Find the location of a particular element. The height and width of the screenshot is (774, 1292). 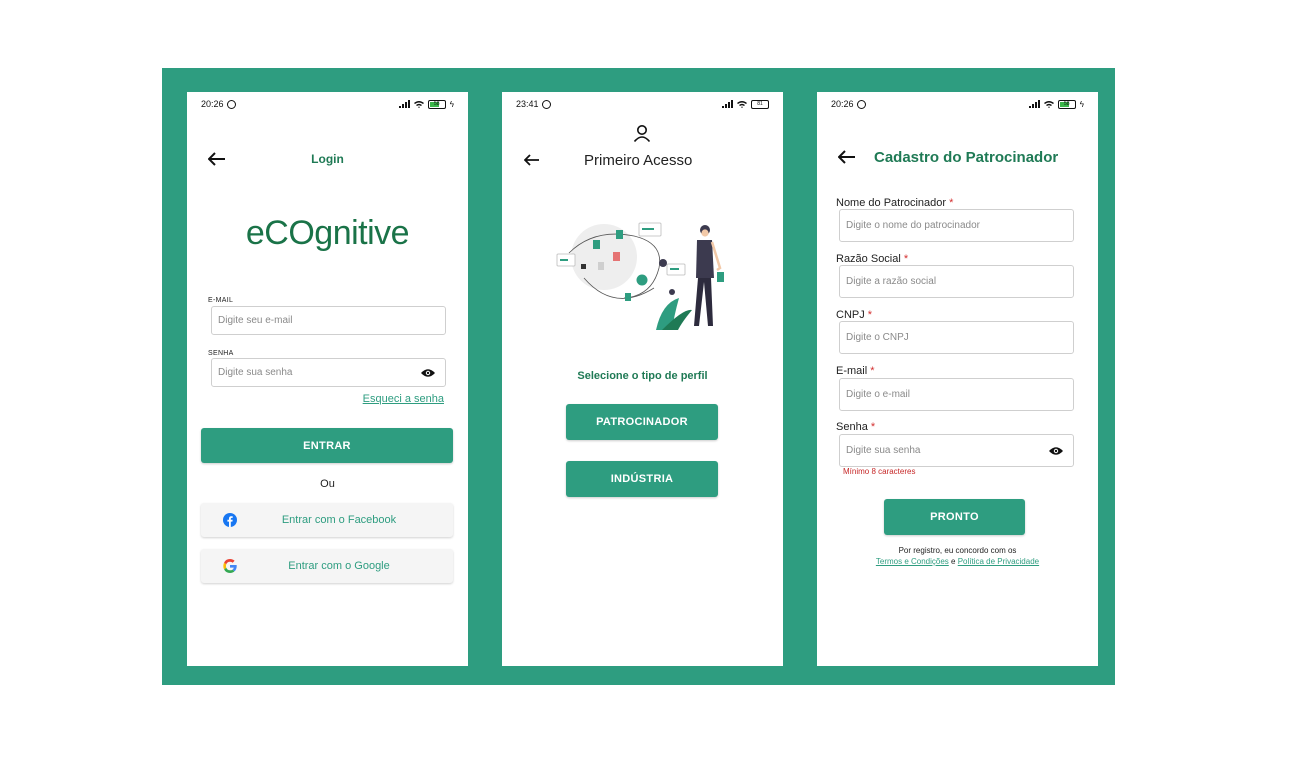

company-name-label: Razão Social * is located at coordinates (872, 259).